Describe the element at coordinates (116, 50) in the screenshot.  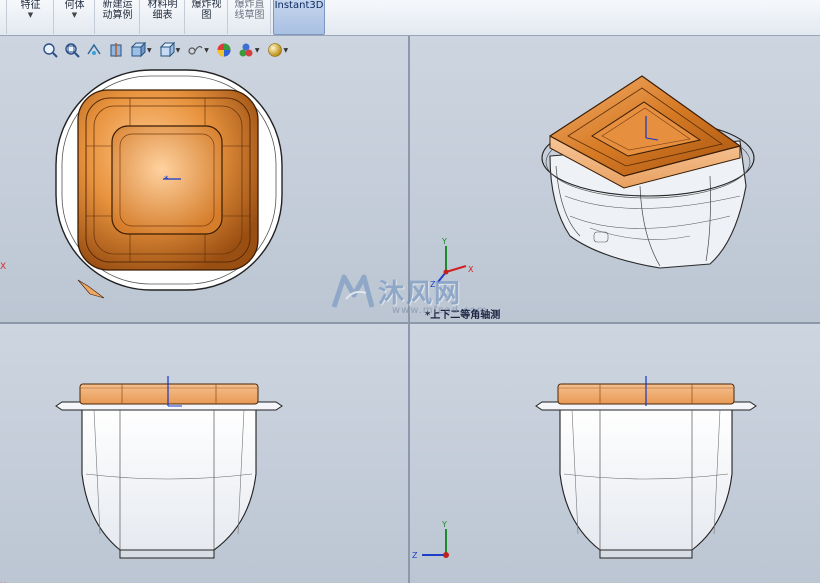
I see `section-view-icon` at that location.